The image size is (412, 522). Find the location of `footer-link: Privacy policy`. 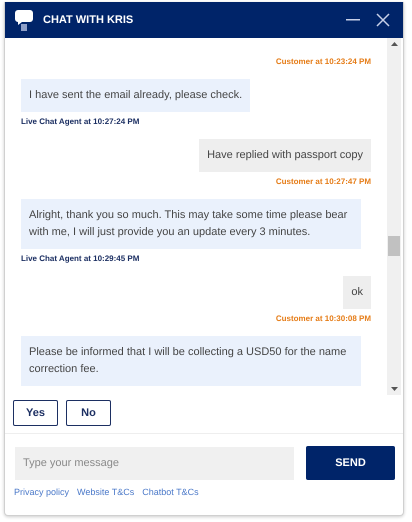

footer-link: Privacy policy is located at coordinates (42, 492).